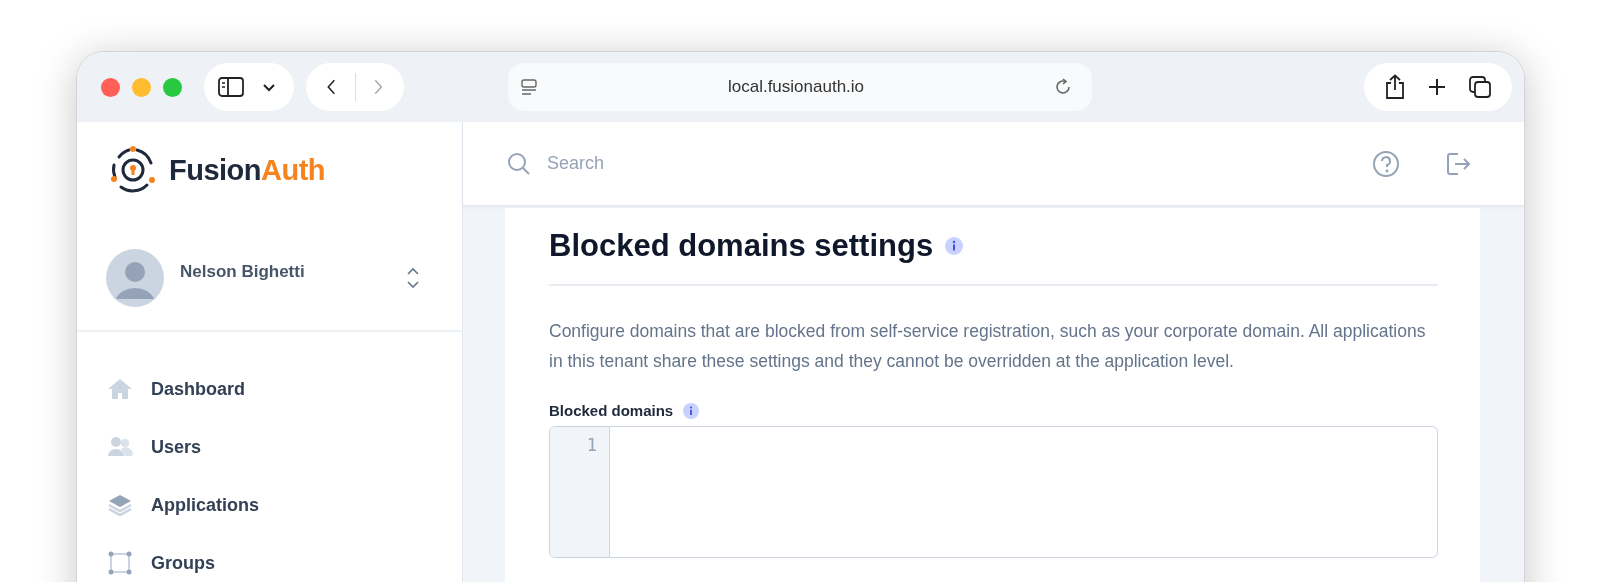  Describe the element at coordinates (413, 278) in the screenshot. I see `expand-icon` at that location.